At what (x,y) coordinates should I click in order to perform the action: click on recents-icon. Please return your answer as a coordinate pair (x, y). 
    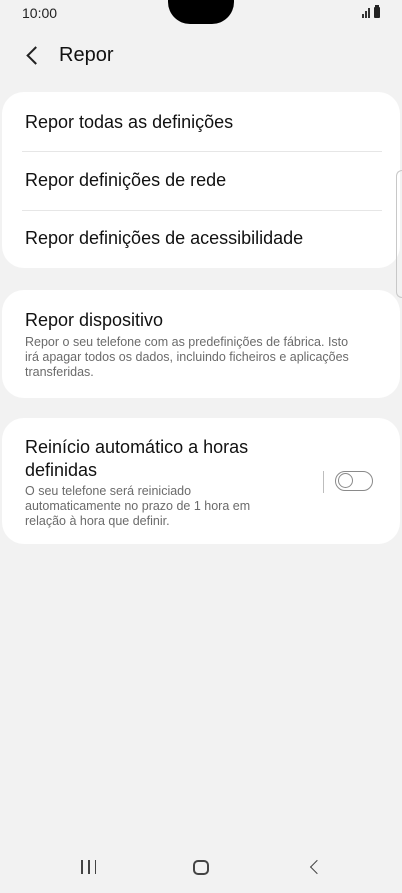
    Looking at the image, I should click on (89, 867).